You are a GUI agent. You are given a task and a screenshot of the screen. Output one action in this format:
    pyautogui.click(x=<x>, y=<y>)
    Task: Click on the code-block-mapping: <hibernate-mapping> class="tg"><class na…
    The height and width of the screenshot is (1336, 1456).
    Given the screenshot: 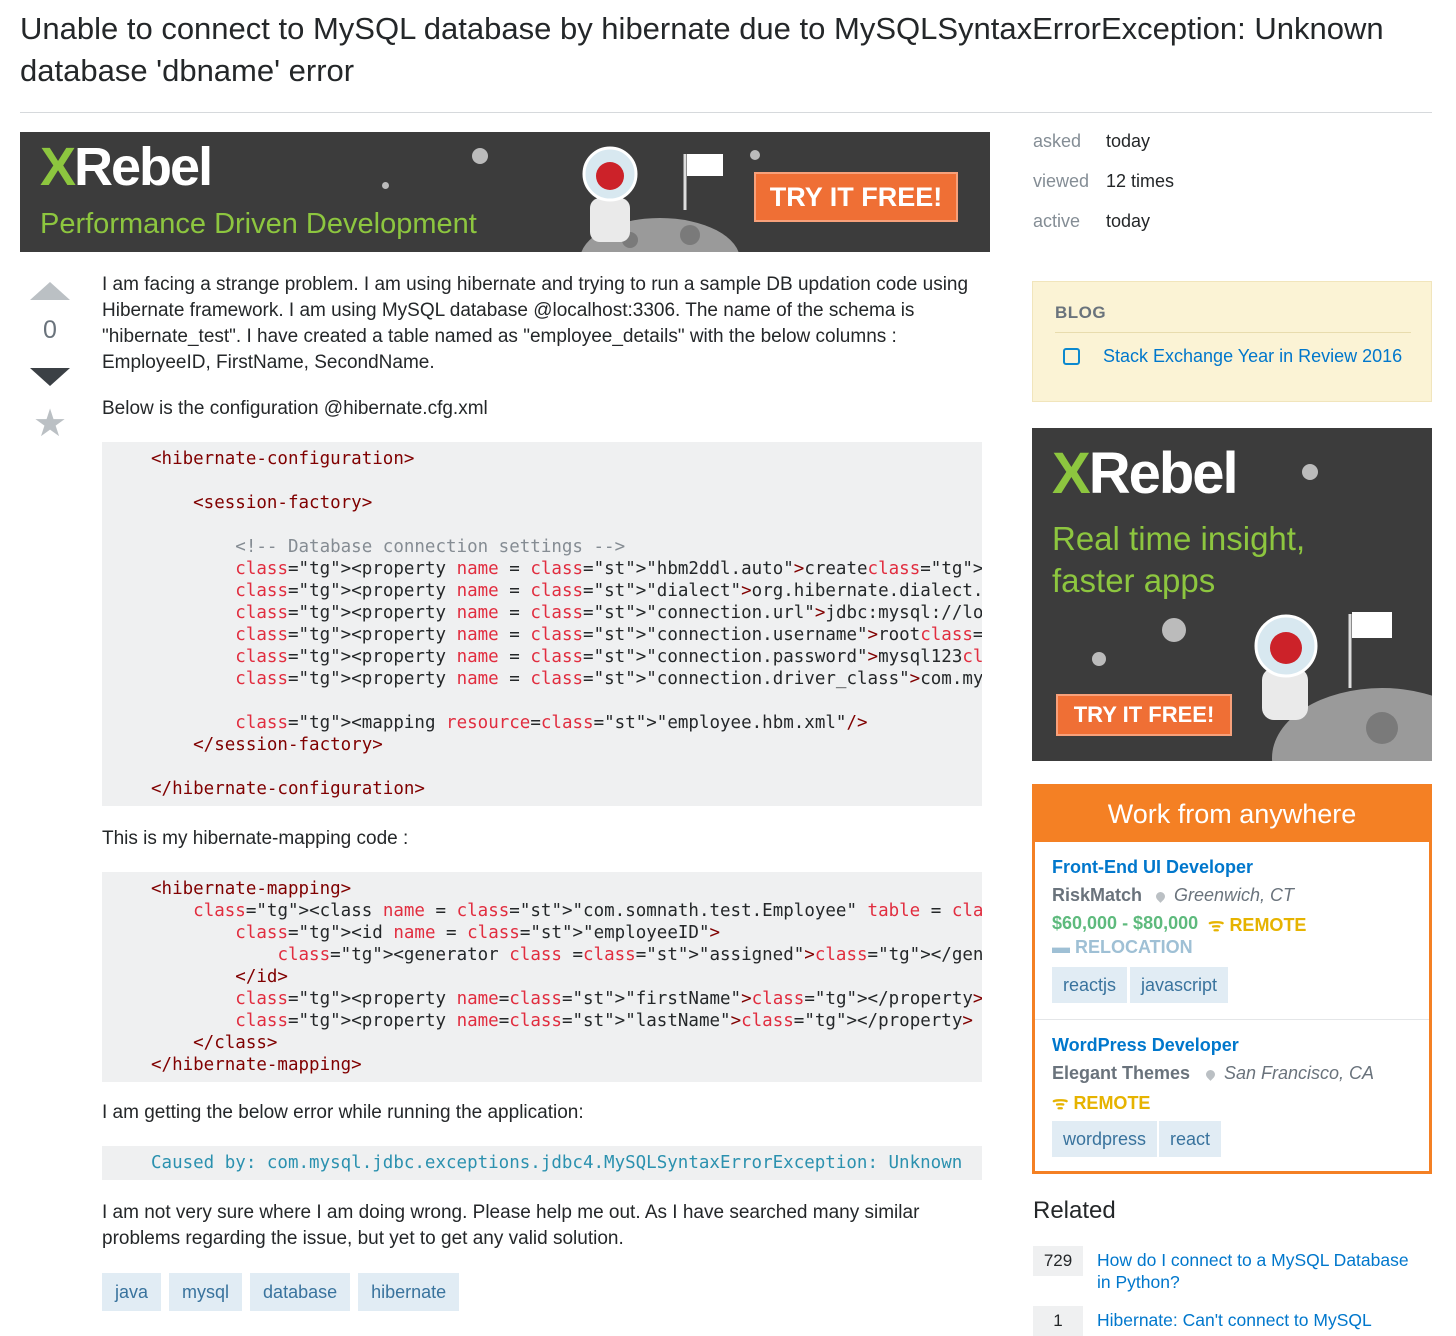 What is the action you would take?
    pyautogui.click(x=542, y=977)
    